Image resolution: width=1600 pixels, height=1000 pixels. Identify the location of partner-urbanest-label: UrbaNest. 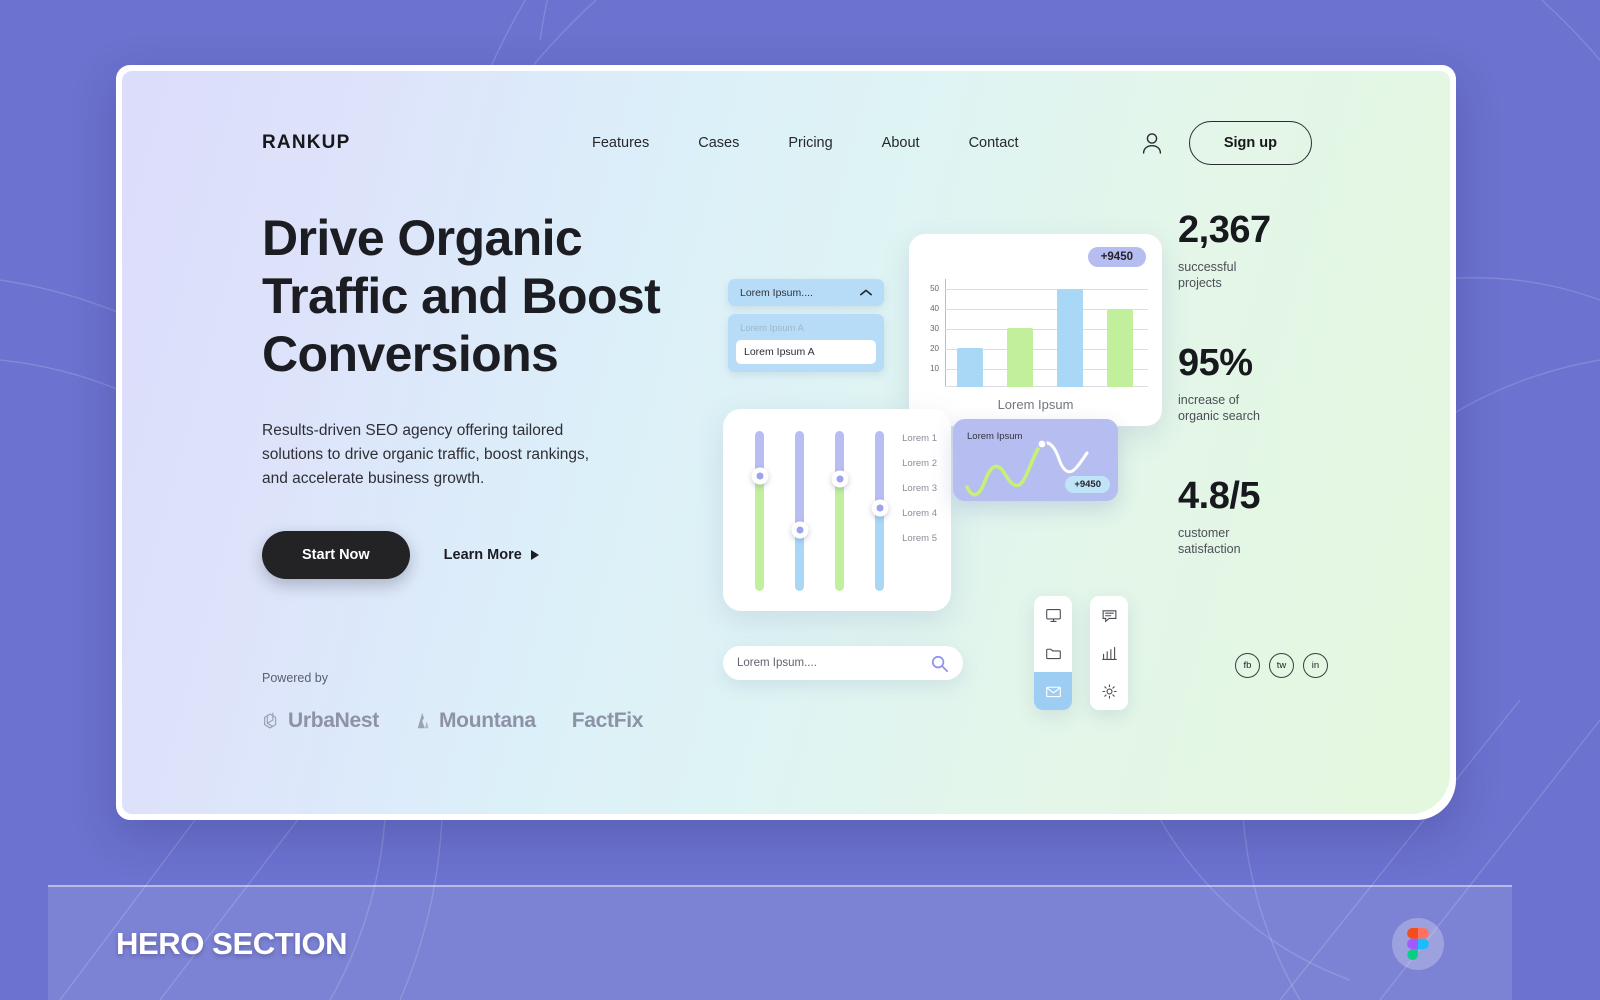
(333, 720).